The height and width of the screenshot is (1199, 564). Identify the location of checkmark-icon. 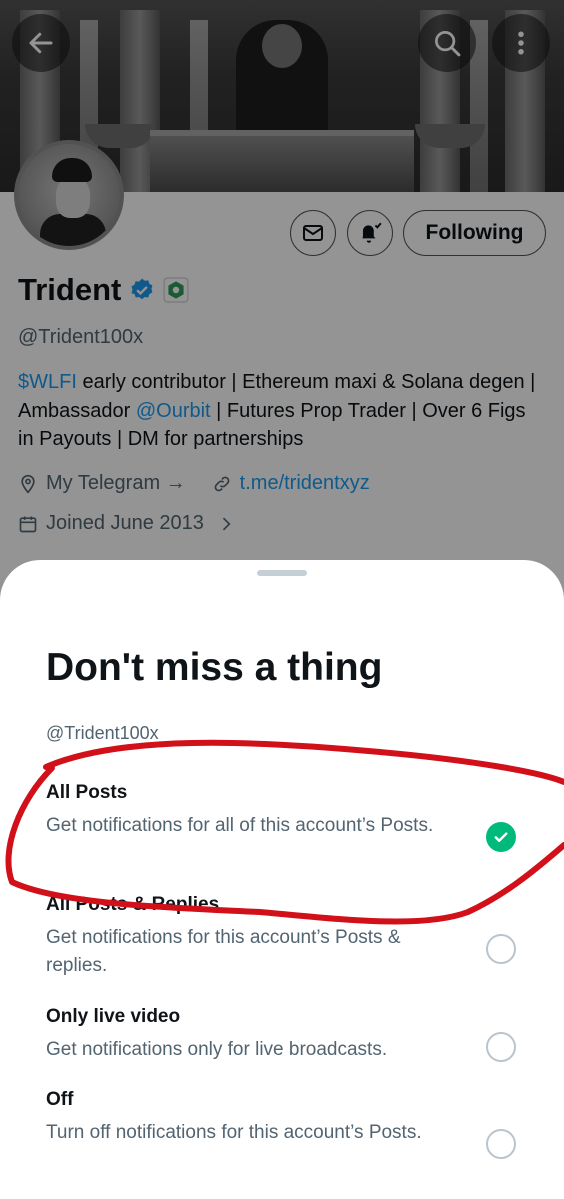
(501, 837).